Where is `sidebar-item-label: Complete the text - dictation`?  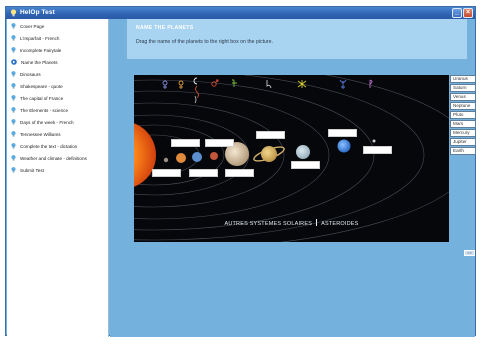 sidebar-item-label: Complete the text - dictation is located at coordinates (49, 146).